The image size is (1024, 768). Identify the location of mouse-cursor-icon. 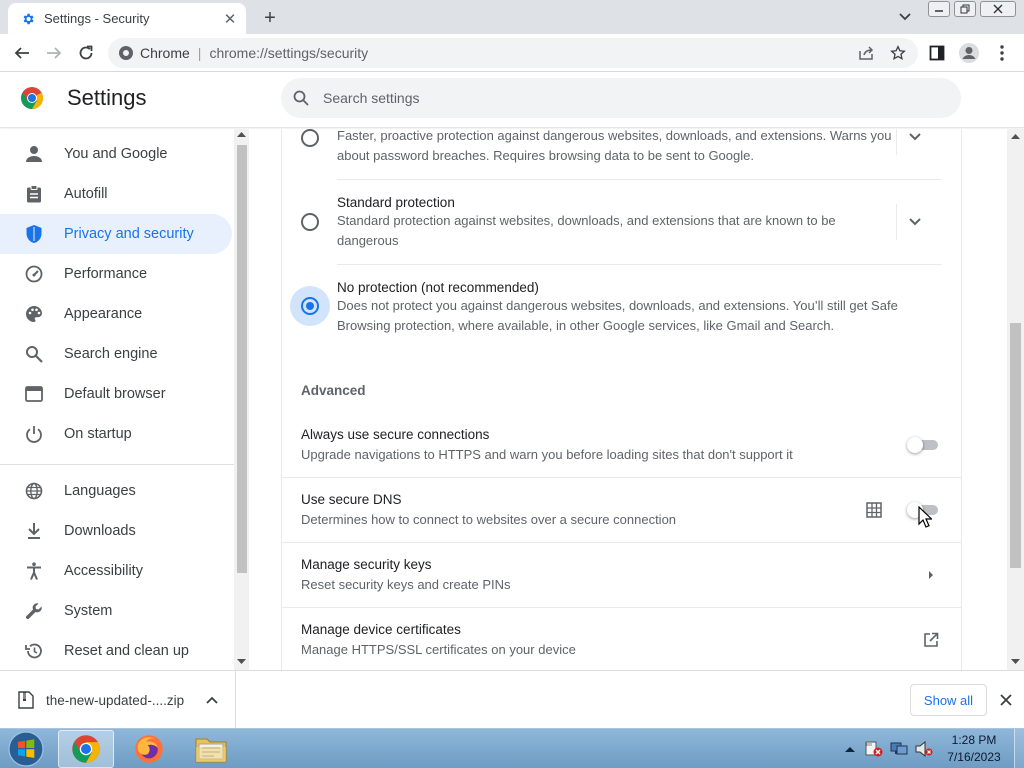
(925, 517).